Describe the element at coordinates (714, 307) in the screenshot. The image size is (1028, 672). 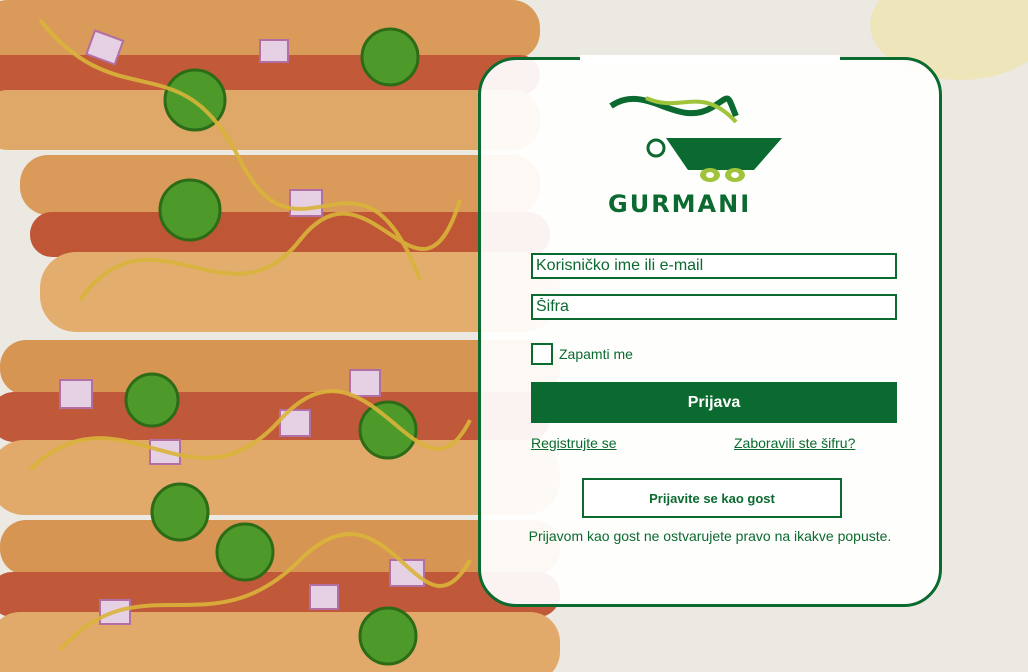
I see `password-input` at that location.